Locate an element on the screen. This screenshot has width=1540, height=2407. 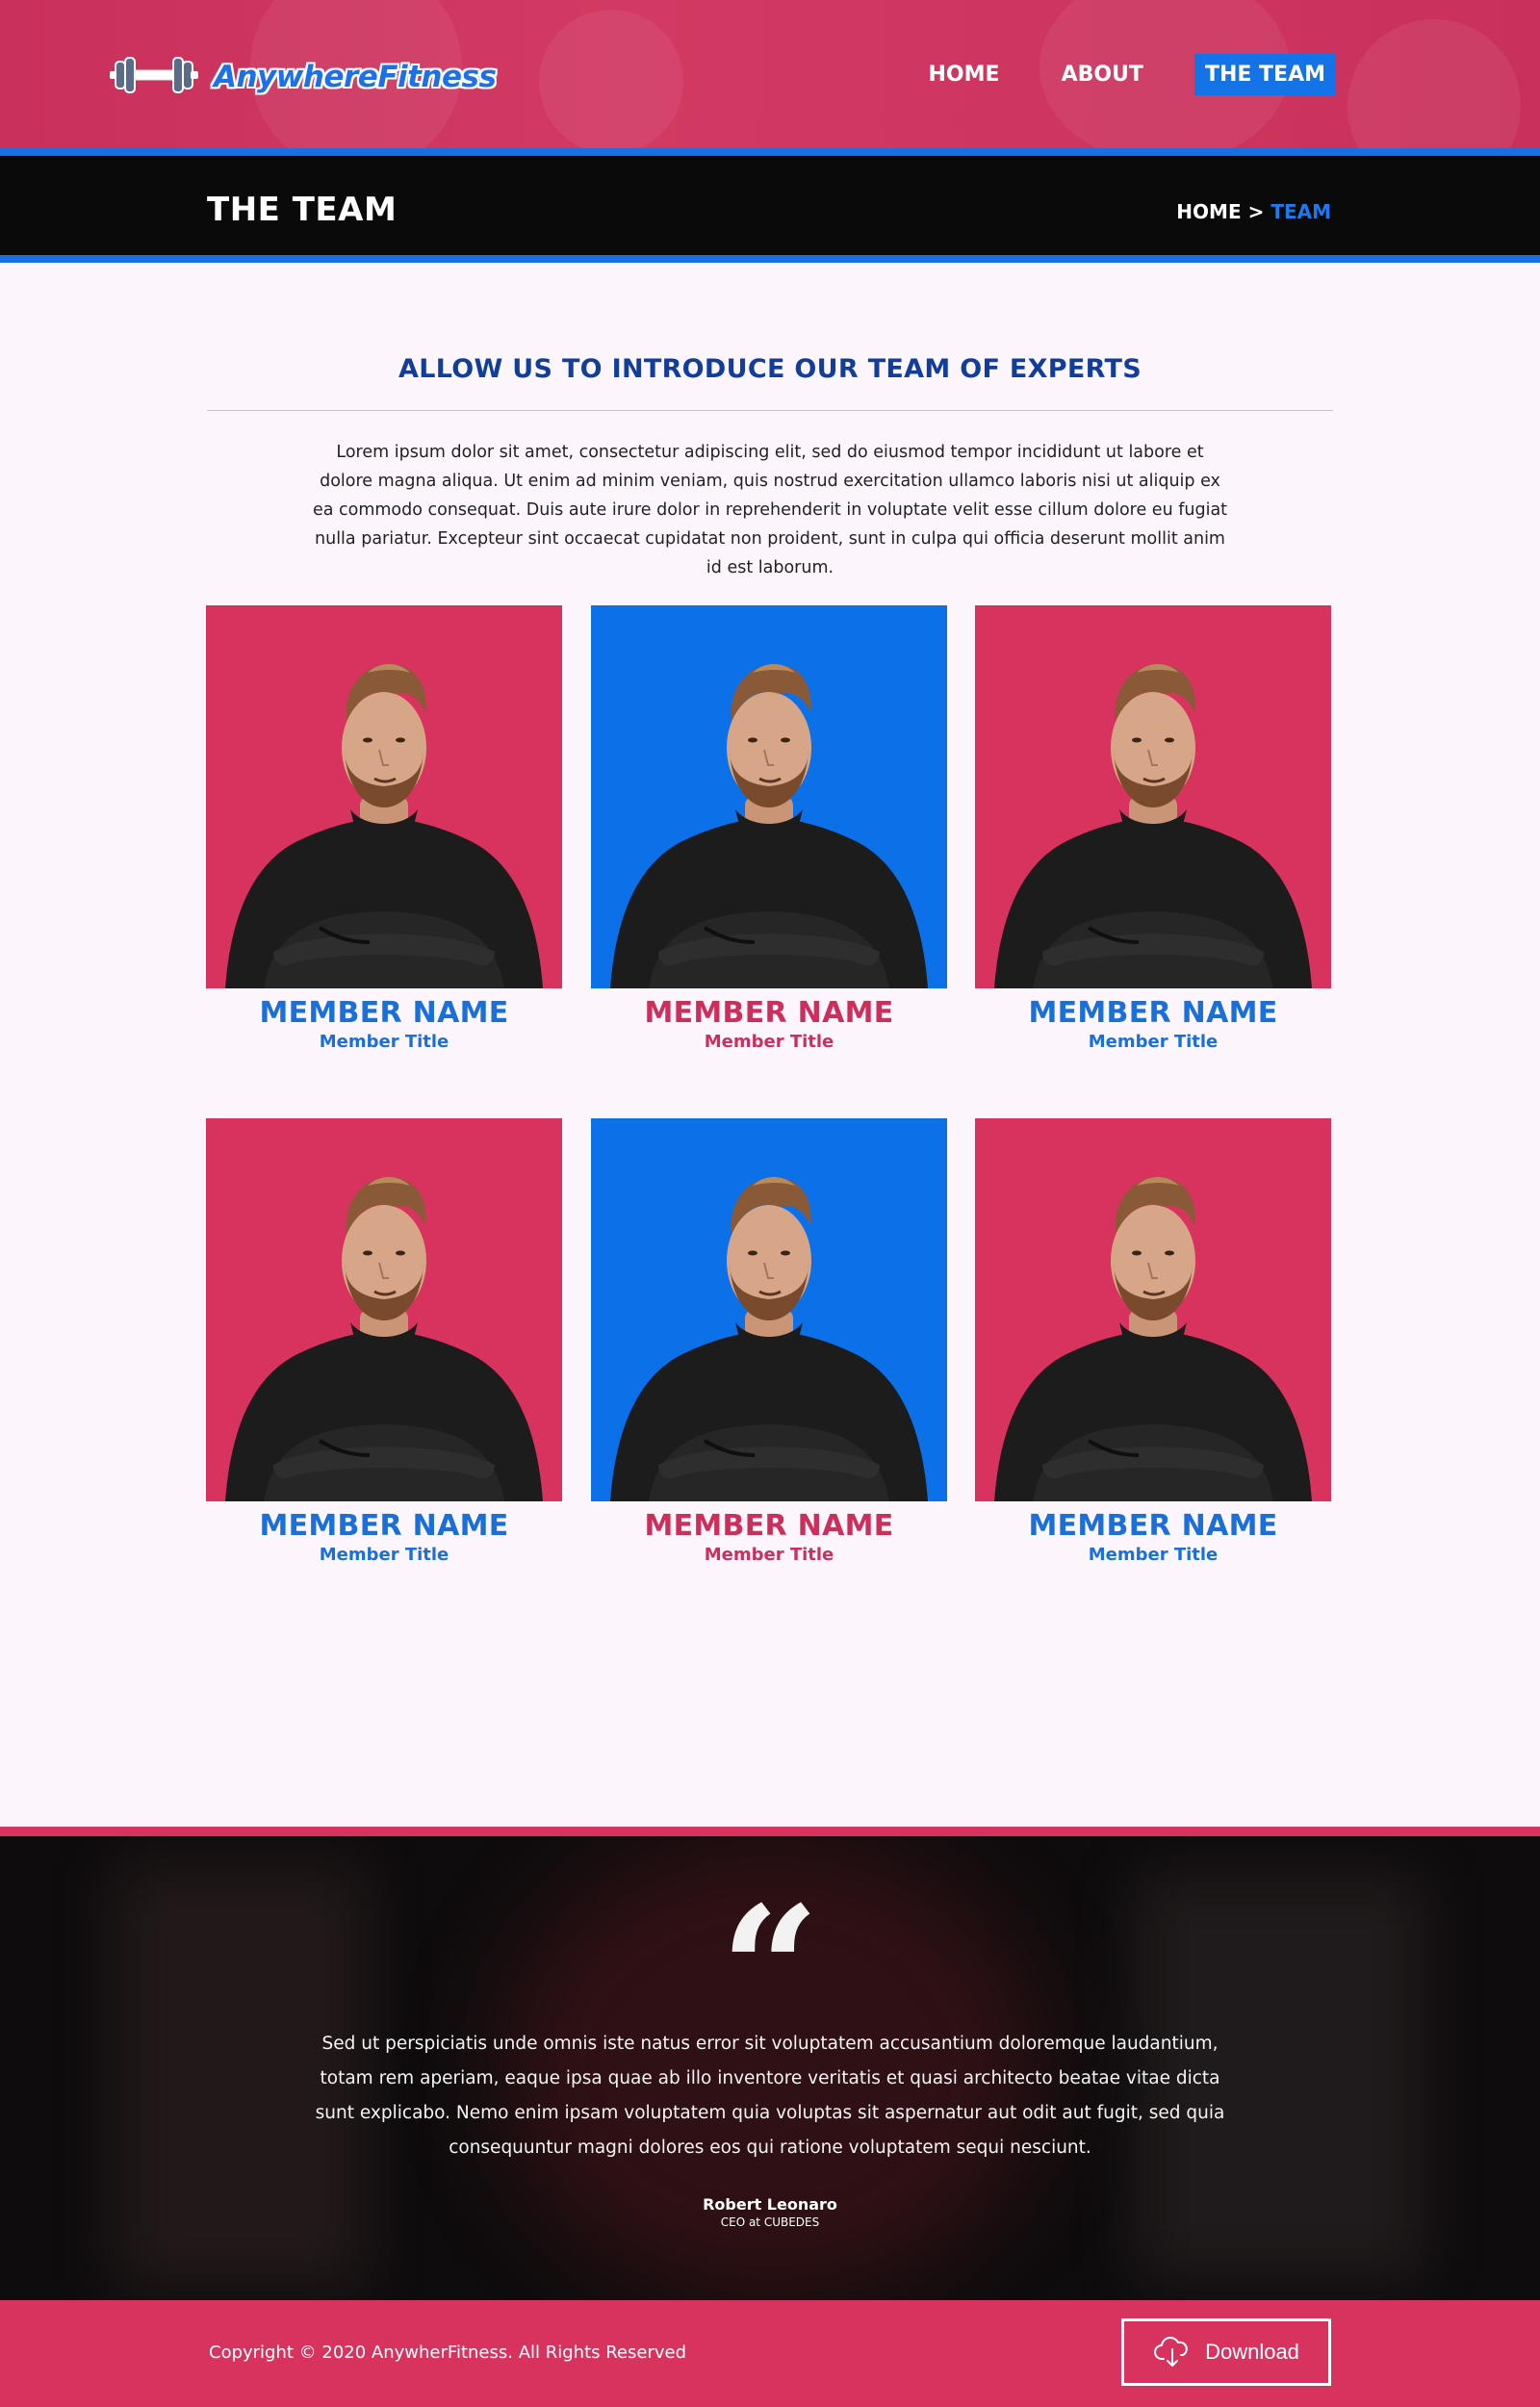
testimonial-author-role: CEO at CUBEDES is located at coordinates (770, 2222).